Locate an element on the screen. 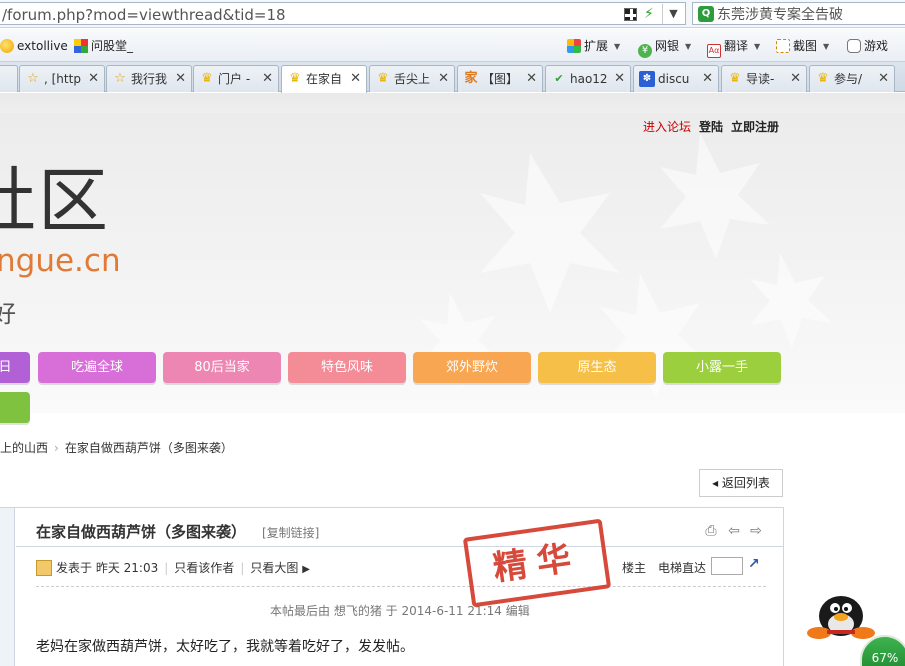  lightning-icon: ⚡ is located at coordinates (650, 14).